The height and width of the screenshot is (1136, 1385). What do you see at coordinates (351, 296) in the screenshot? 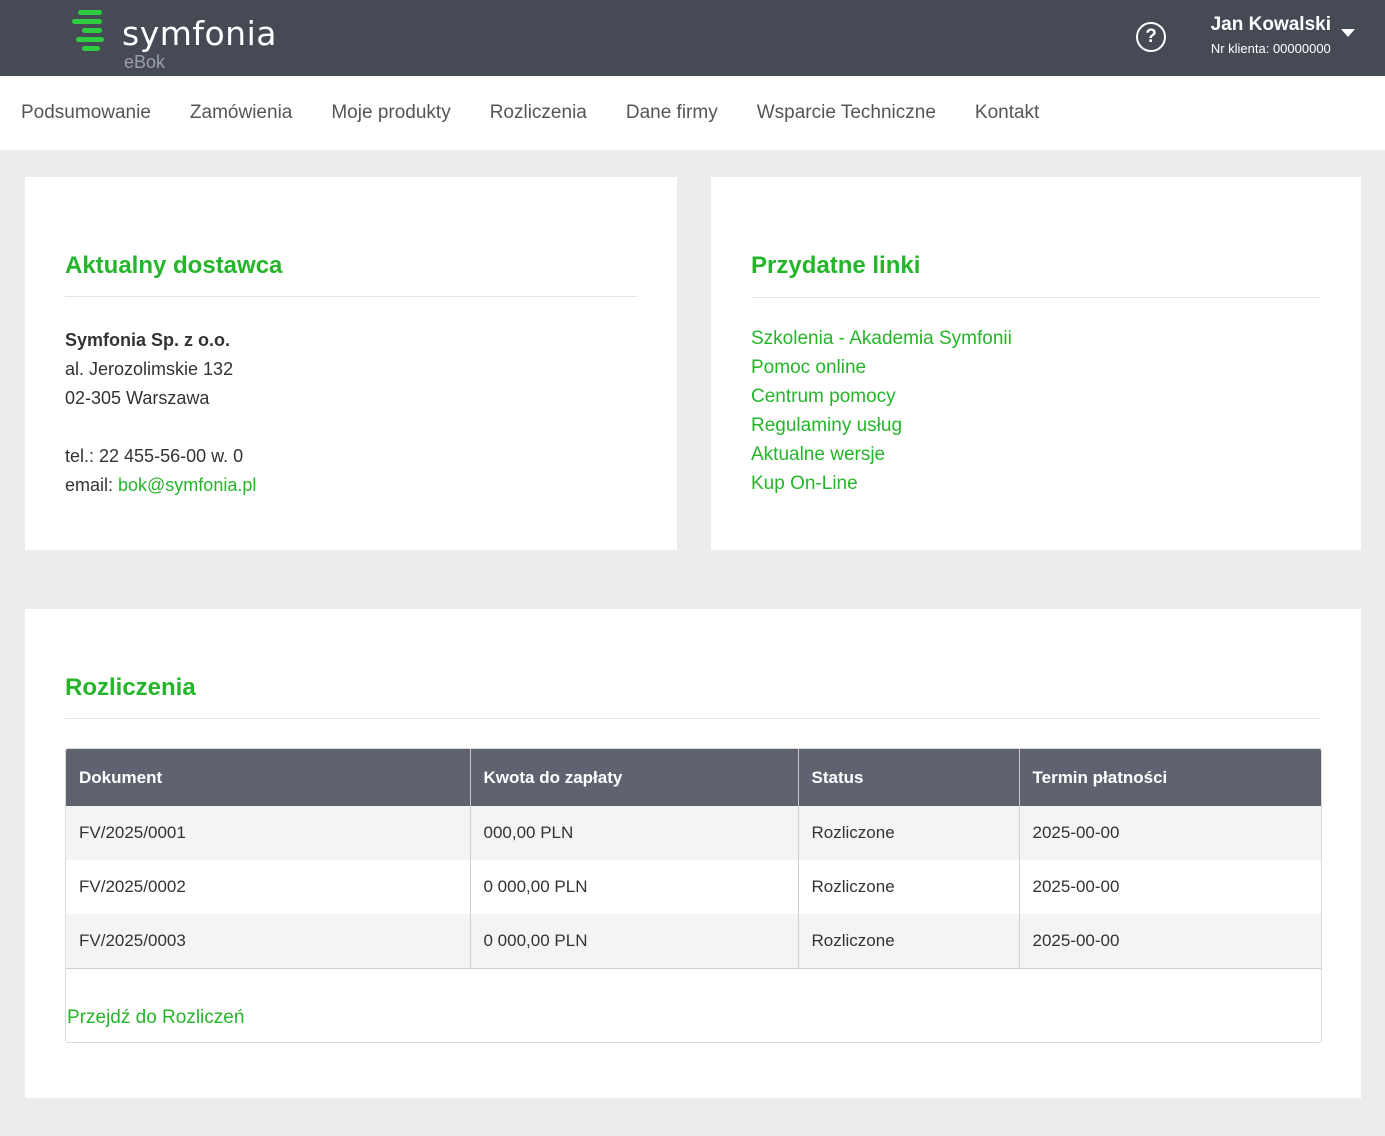
I see `supplier-divider` at bounding box center [351, 296].